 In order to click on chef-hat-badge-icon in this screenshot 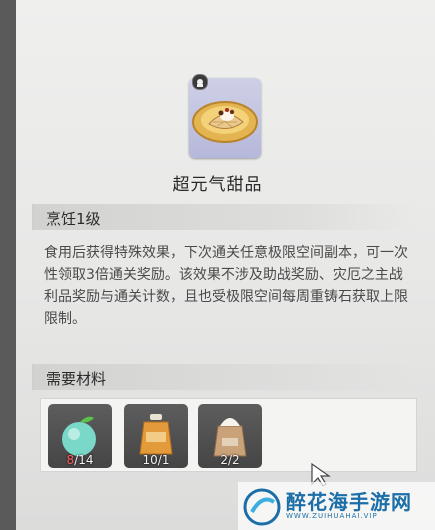, I will do `click(200, 82)`.